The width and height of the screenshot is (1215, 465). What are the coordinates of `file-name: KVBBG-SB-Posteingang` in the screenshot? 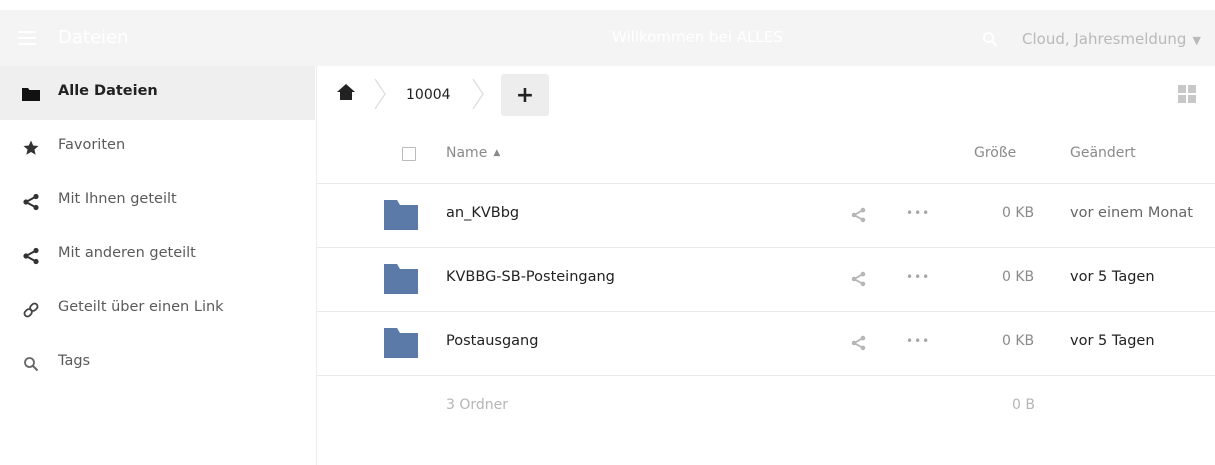 It's located at (530, 277).